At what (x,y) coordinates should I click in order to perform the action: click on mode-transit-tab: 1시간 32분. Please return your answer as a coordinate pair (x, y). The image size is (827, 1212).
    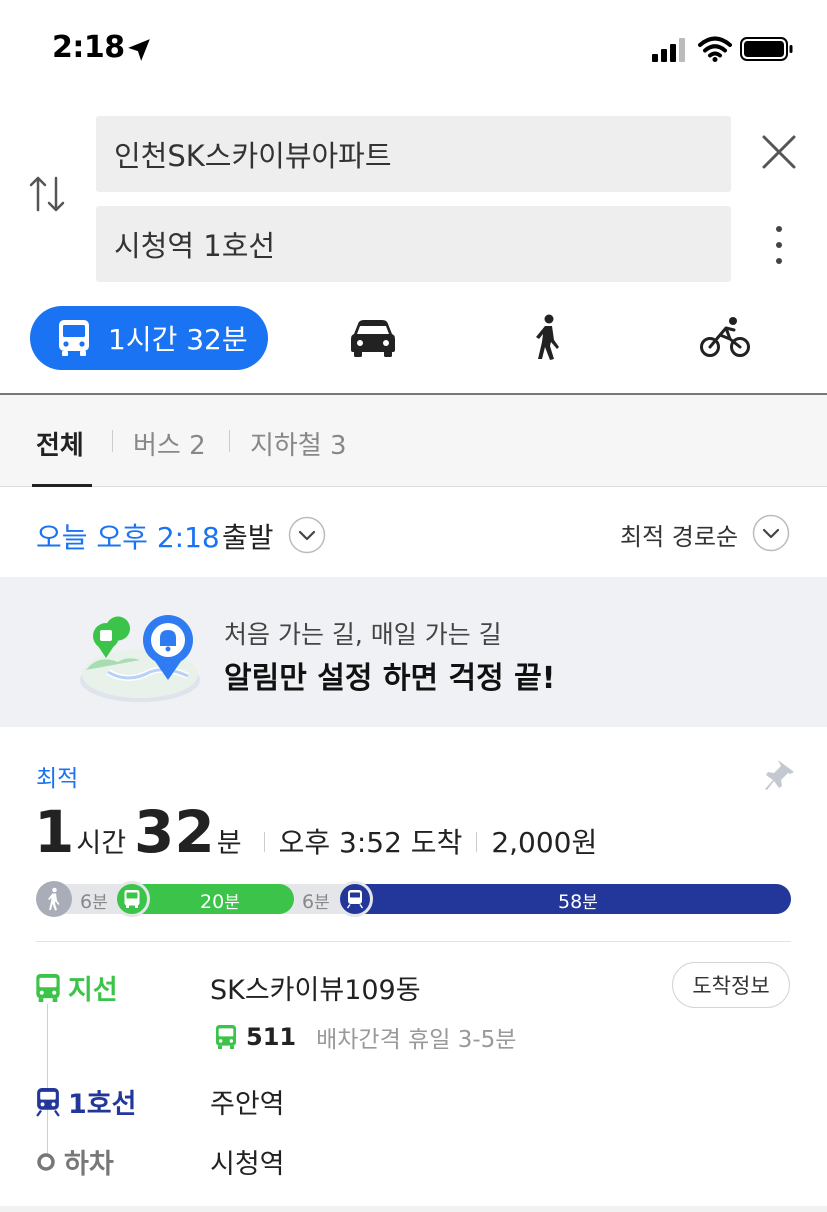
    Looking at the image, I should click on (149, 338).